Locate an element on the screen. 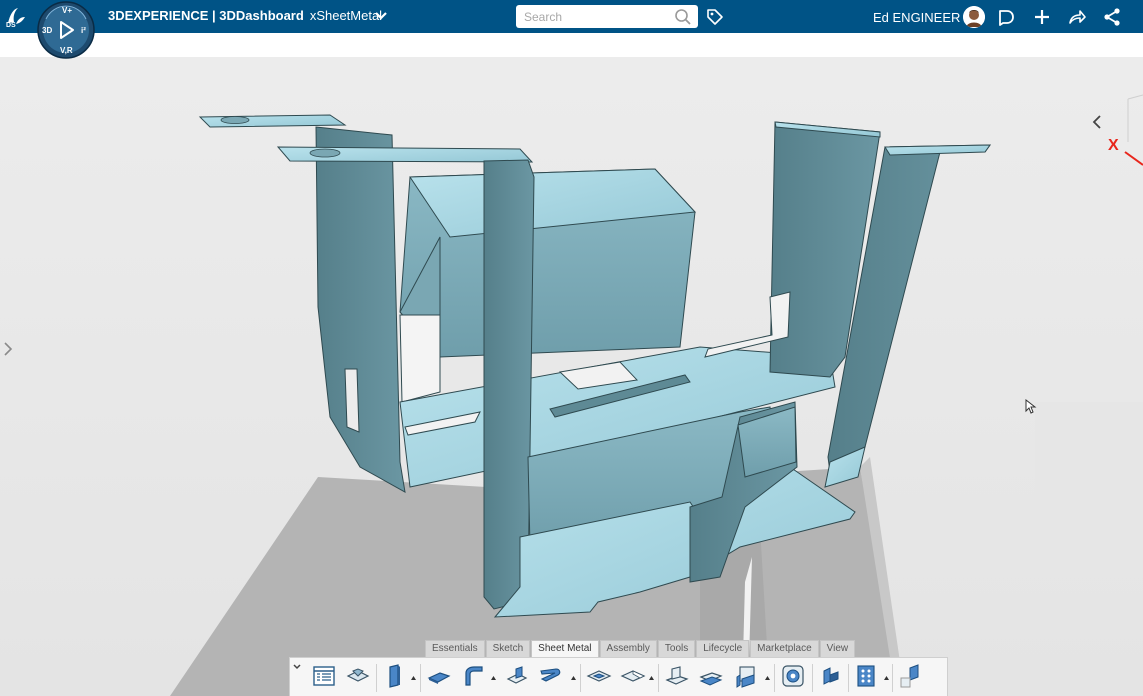 The width and height of the screenshot is (1143, 696). avatar is located at coordinates (974, 17).